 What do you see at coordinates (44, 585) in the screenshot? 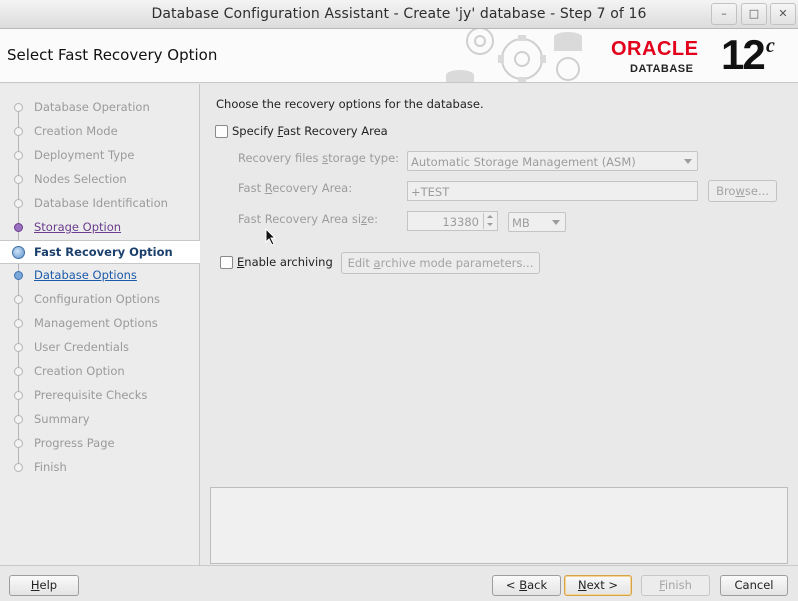
I see `help-button: Help` at bounding box center [44, 585].